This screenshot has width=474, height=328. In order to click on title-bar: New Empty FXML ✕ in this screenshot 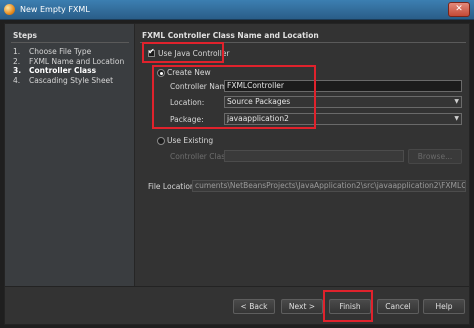, I will do `click(237, 10)`.